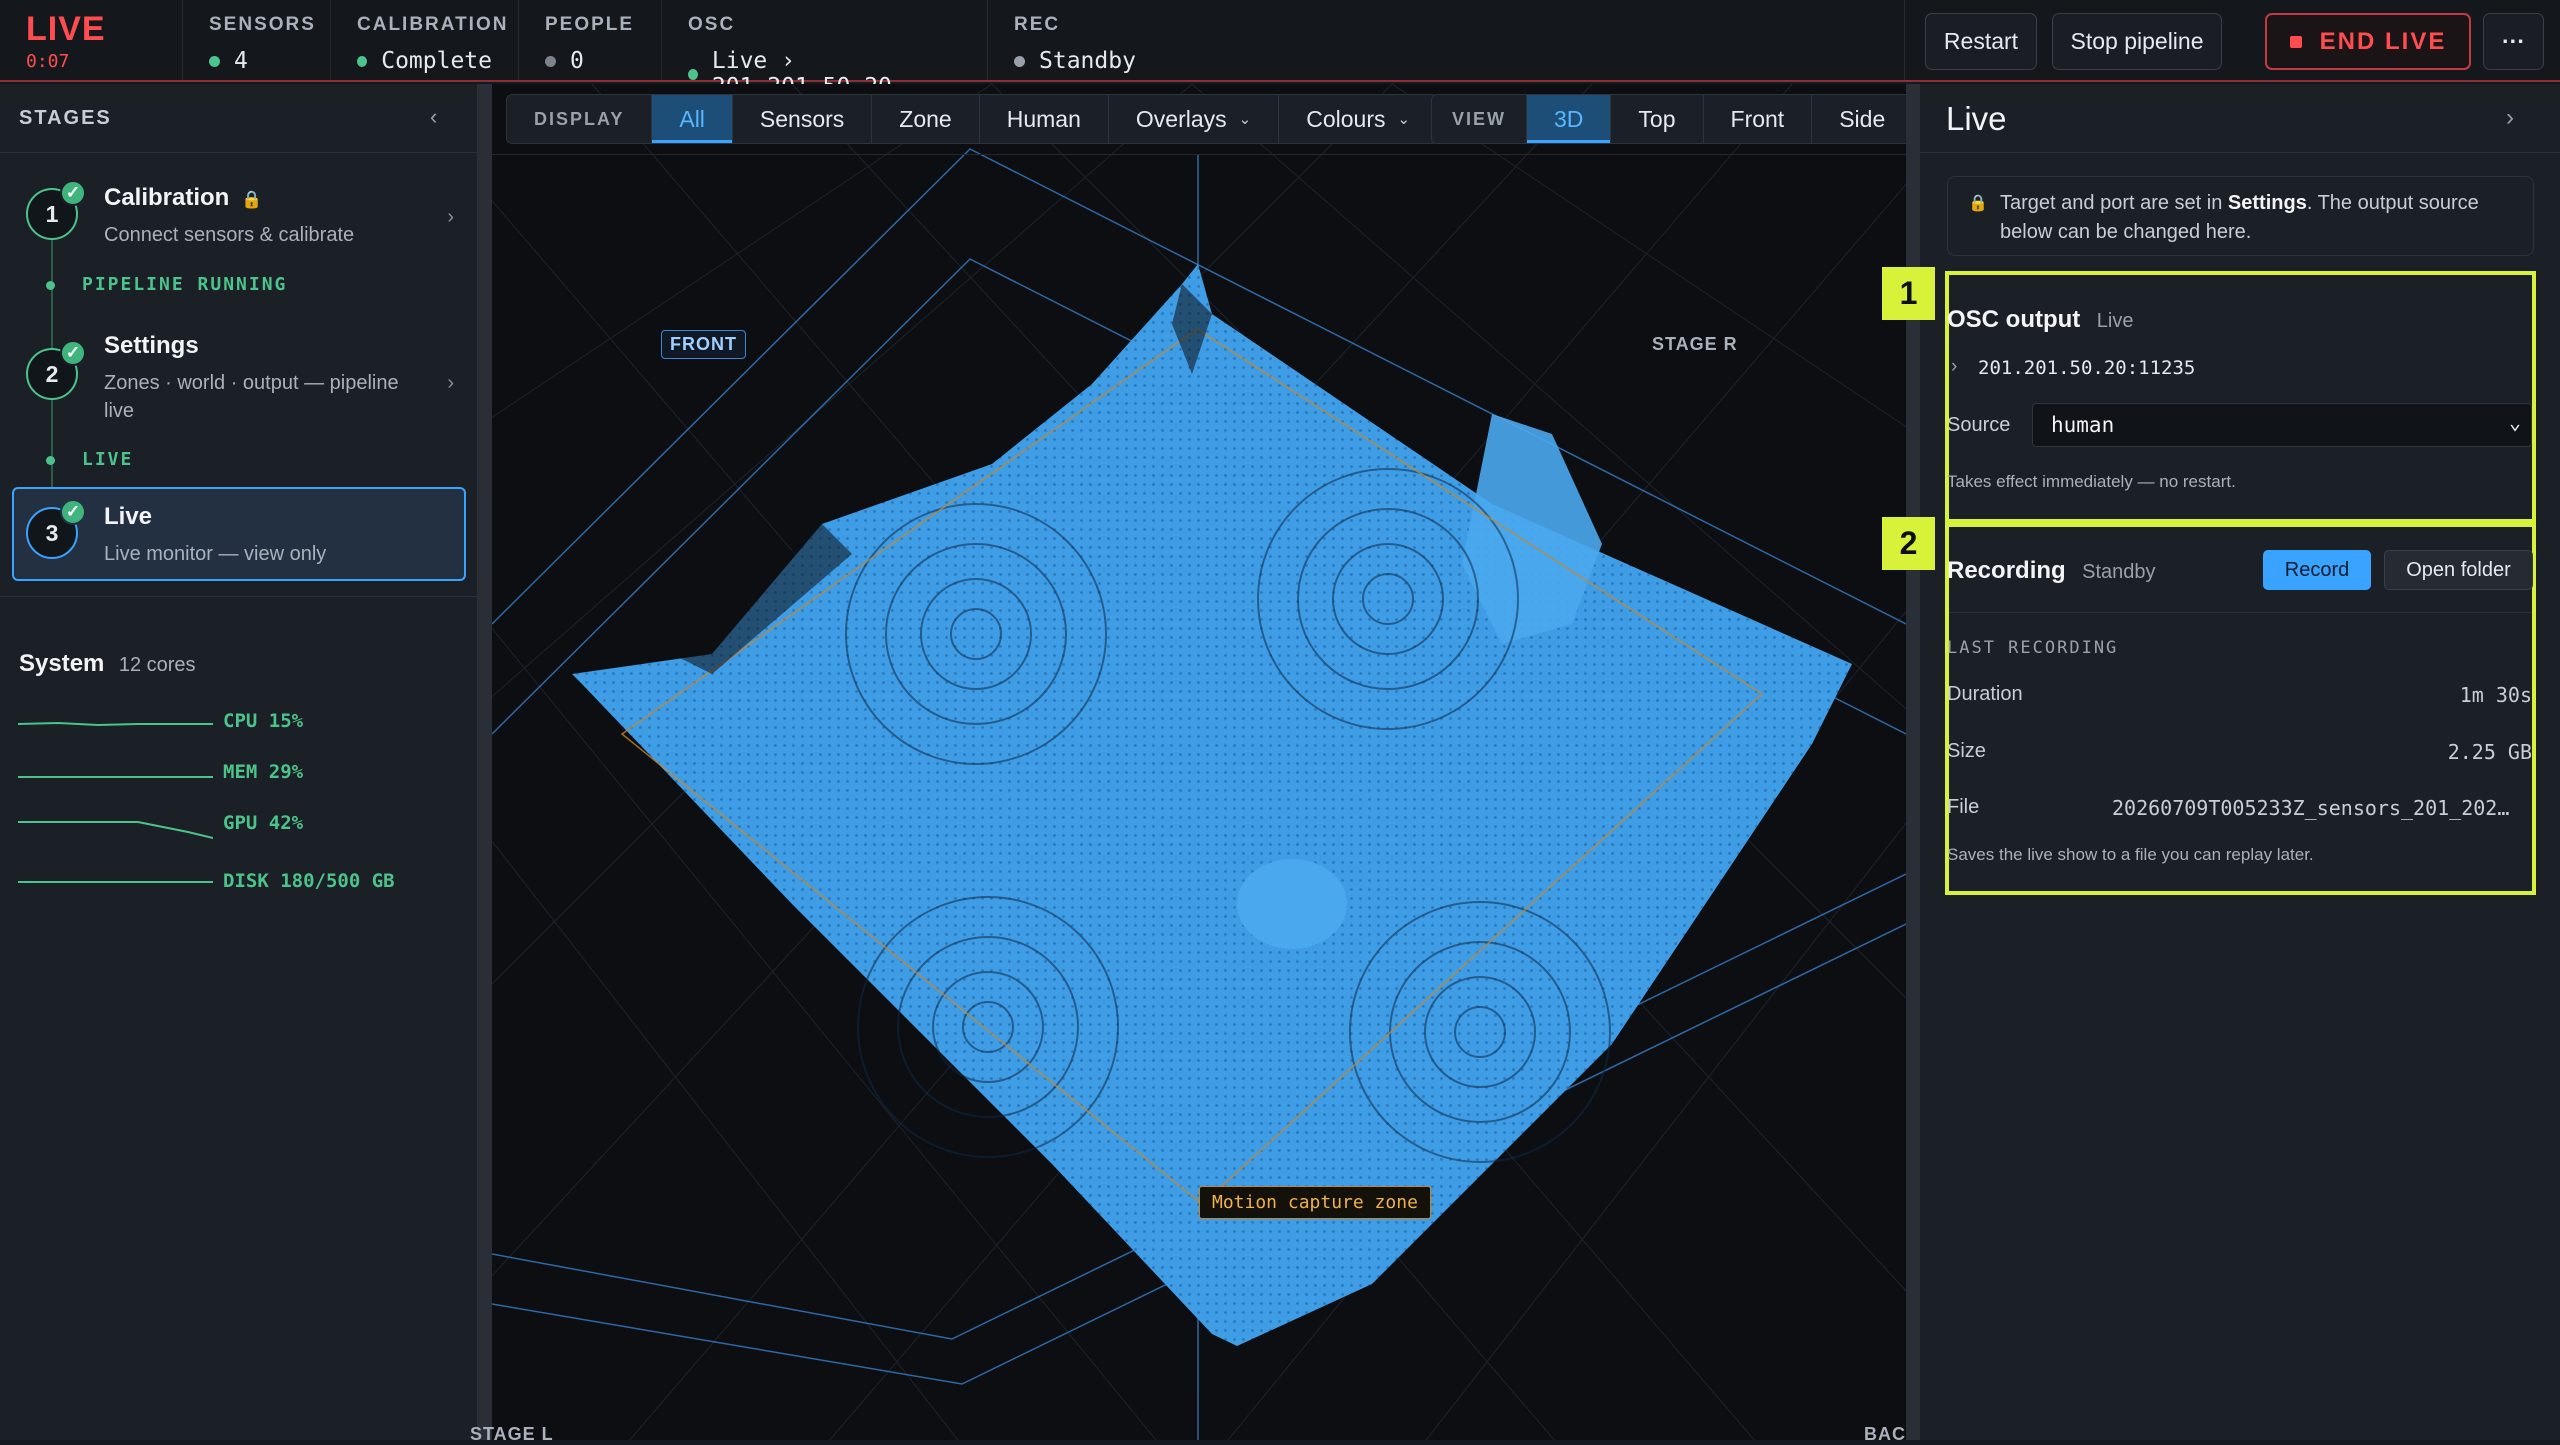 This screenshot has width=2560, height=1445. Describe the element at coordinates (590, 24) in the screenshot. I see `people-label: PEOPLE` at that location.